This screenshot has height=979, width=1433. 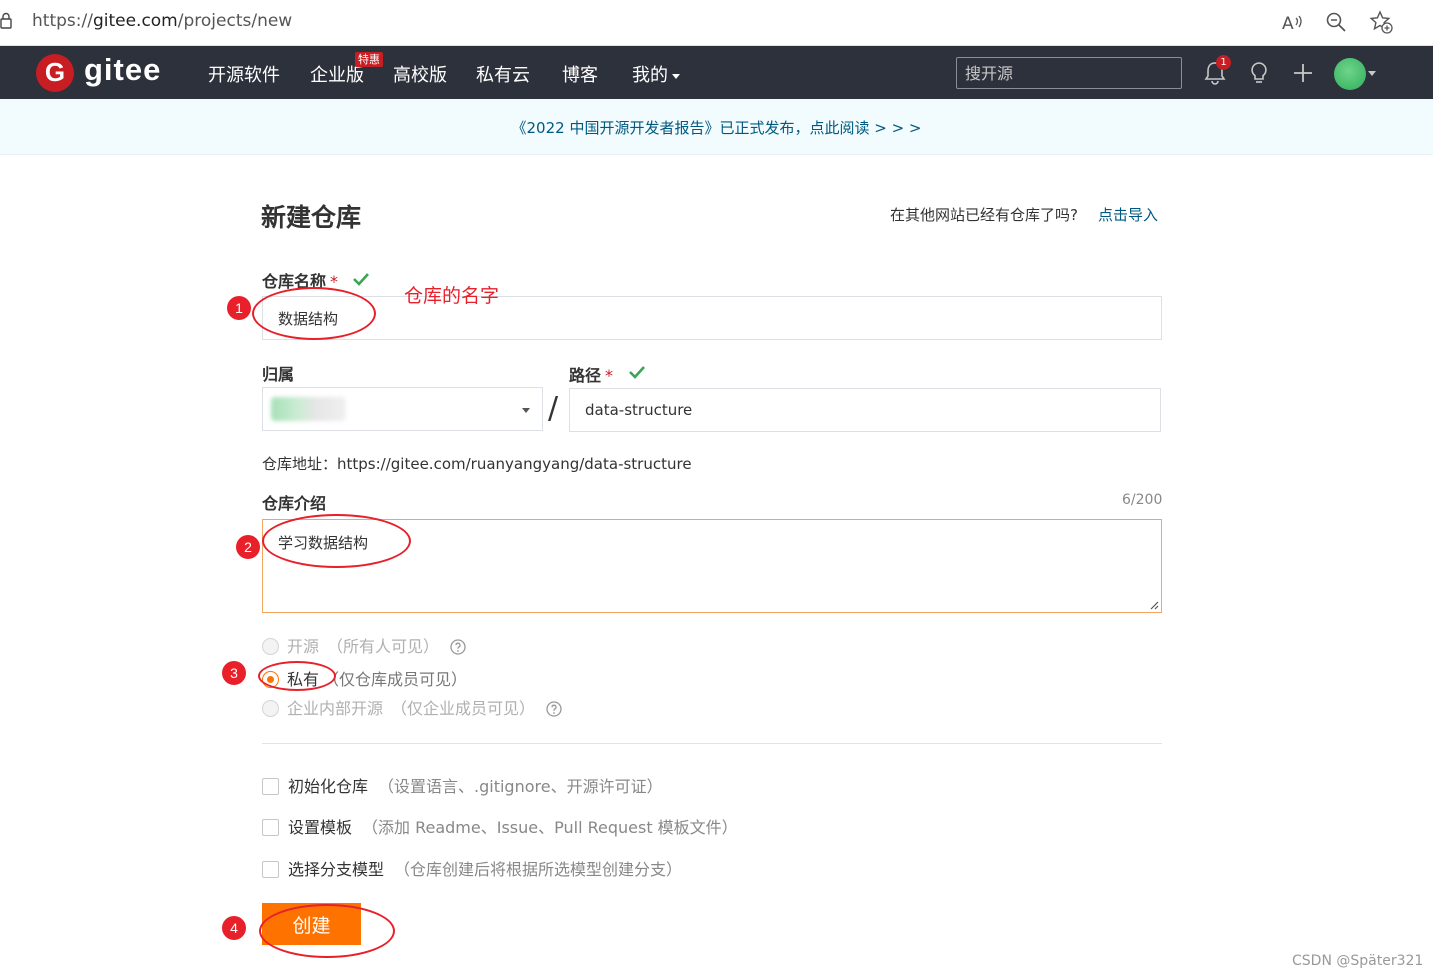 I want to click on gitee-logo-text: gitee, so click(x=122, y=70).